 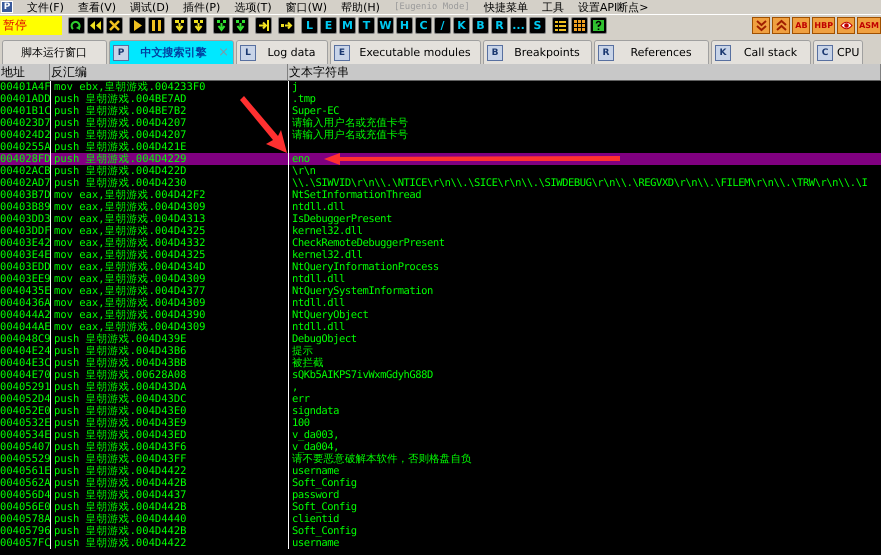 I want to click on menu-item: 调试(D), so click(x=150, y=7).